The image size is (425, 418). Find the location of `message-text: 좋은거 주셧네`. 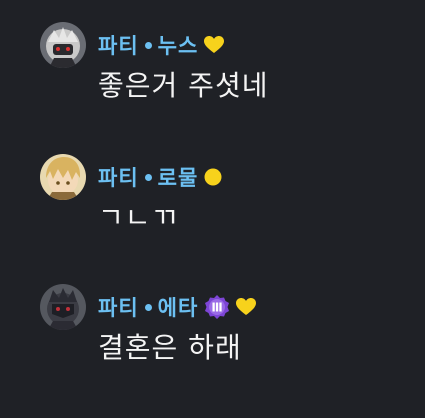

message-text: 좋은거 주셧네 is located at coordinates (183, 85).